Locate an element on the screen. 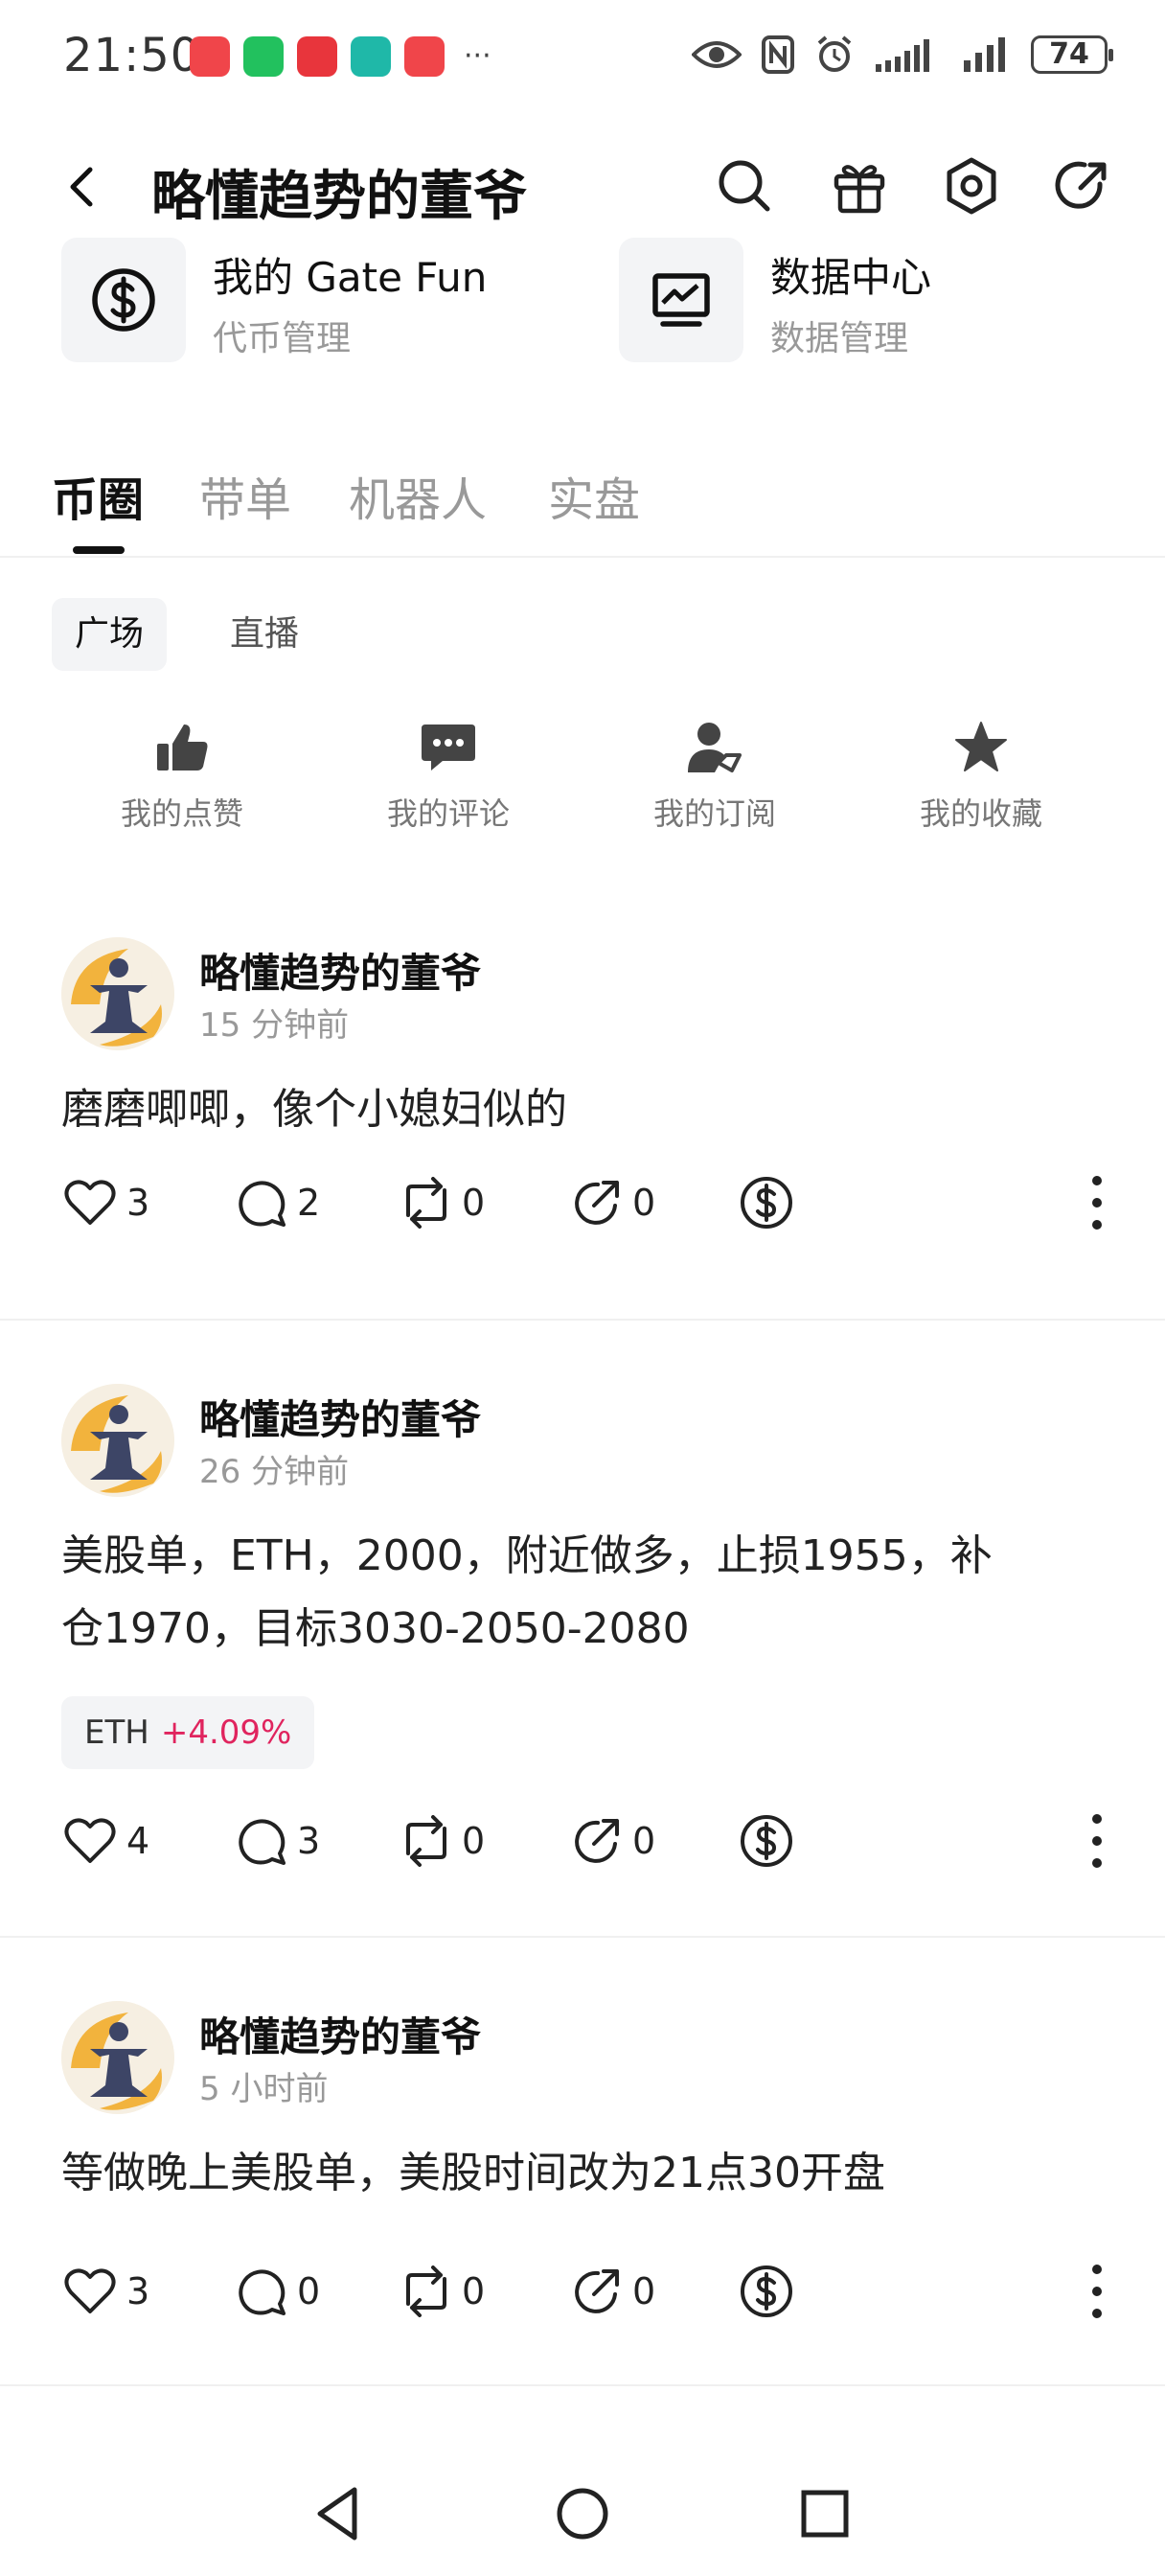  page-title: 略懂趋势的董爷 is located at coordinates (339, 197).